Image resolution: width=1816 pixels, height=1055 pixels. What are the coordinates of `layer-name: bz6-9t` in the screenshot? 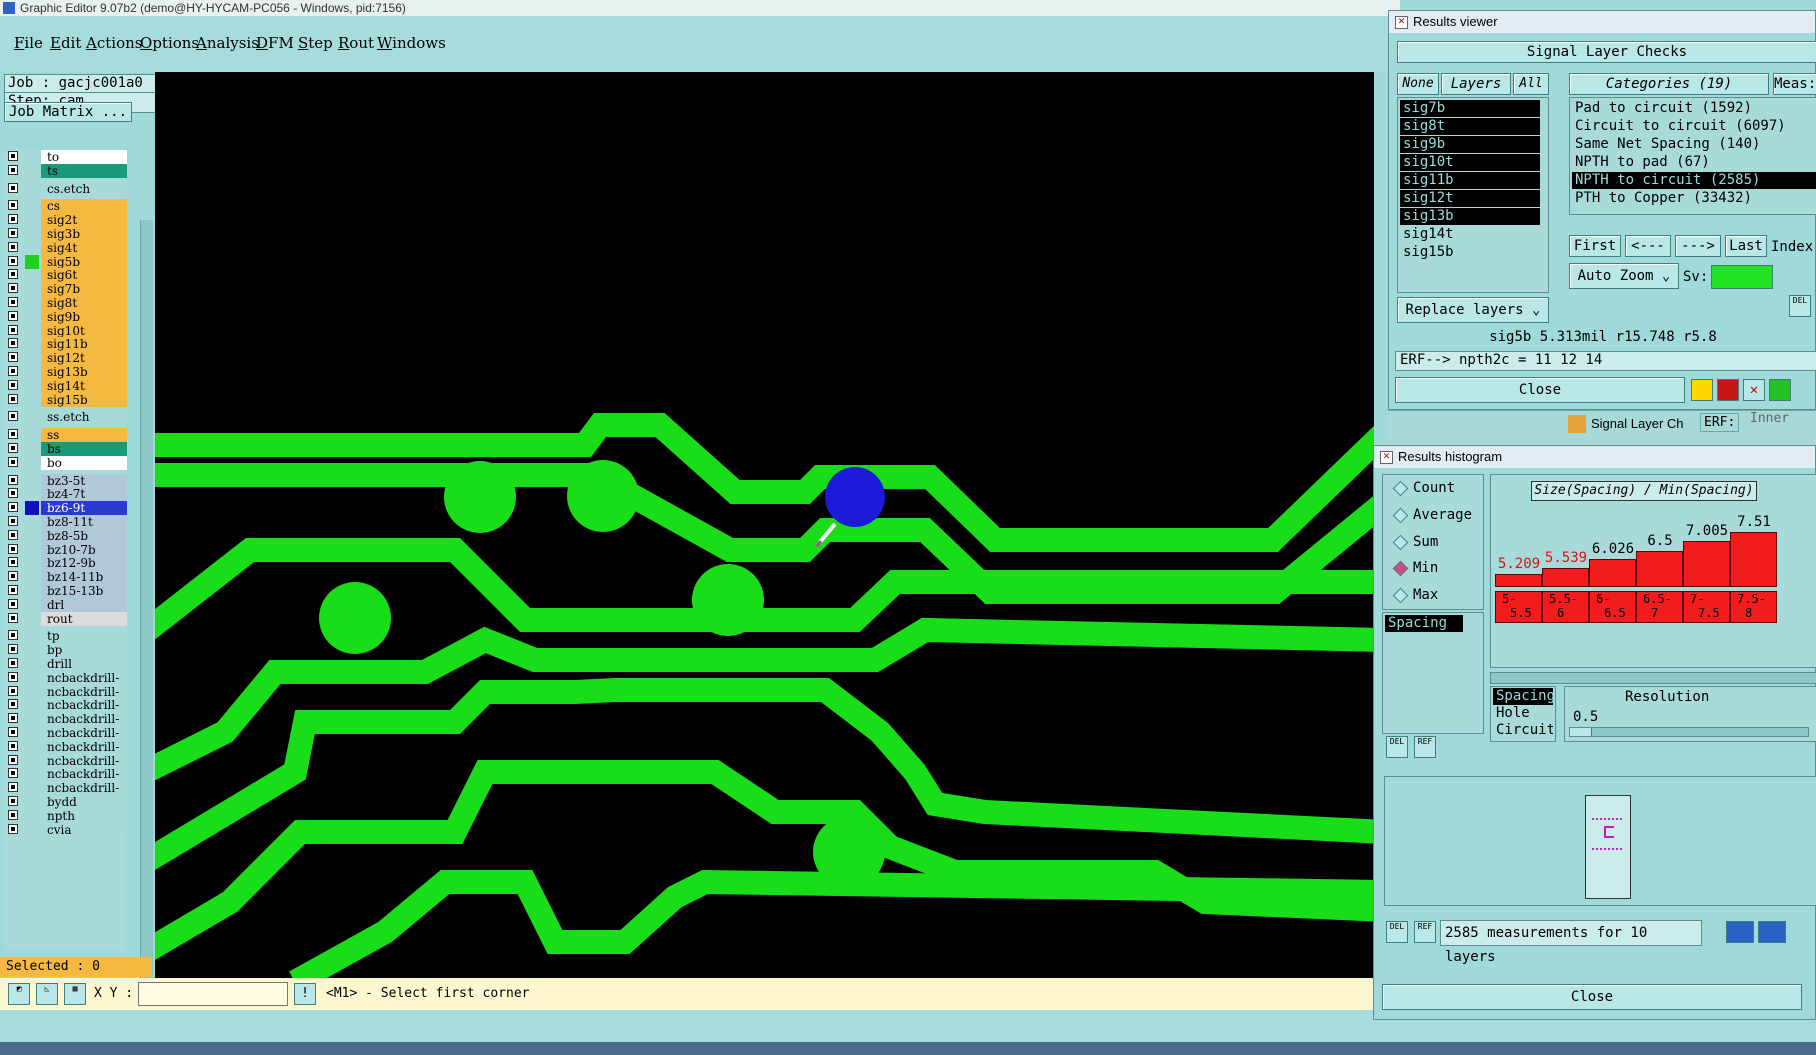 It's located at (84, 508).